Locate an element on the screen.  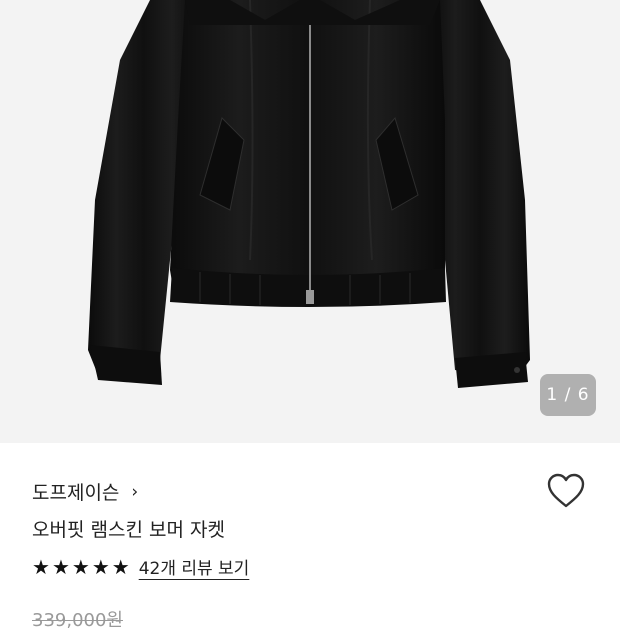
heart-outline-icon is located at coordinates (568, 493).